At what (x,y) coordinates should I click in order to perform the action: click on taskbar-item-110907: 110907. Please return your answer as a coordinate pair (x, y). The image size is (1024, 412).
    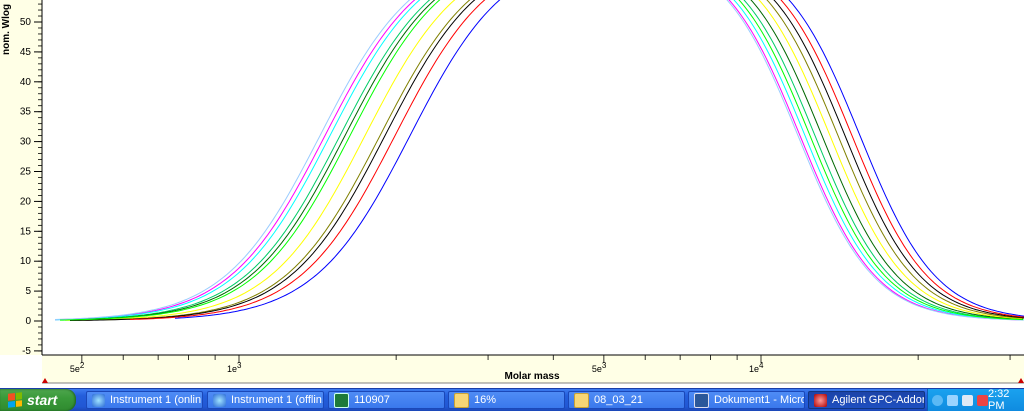
    Looking at the image, I should click on (386, 400).